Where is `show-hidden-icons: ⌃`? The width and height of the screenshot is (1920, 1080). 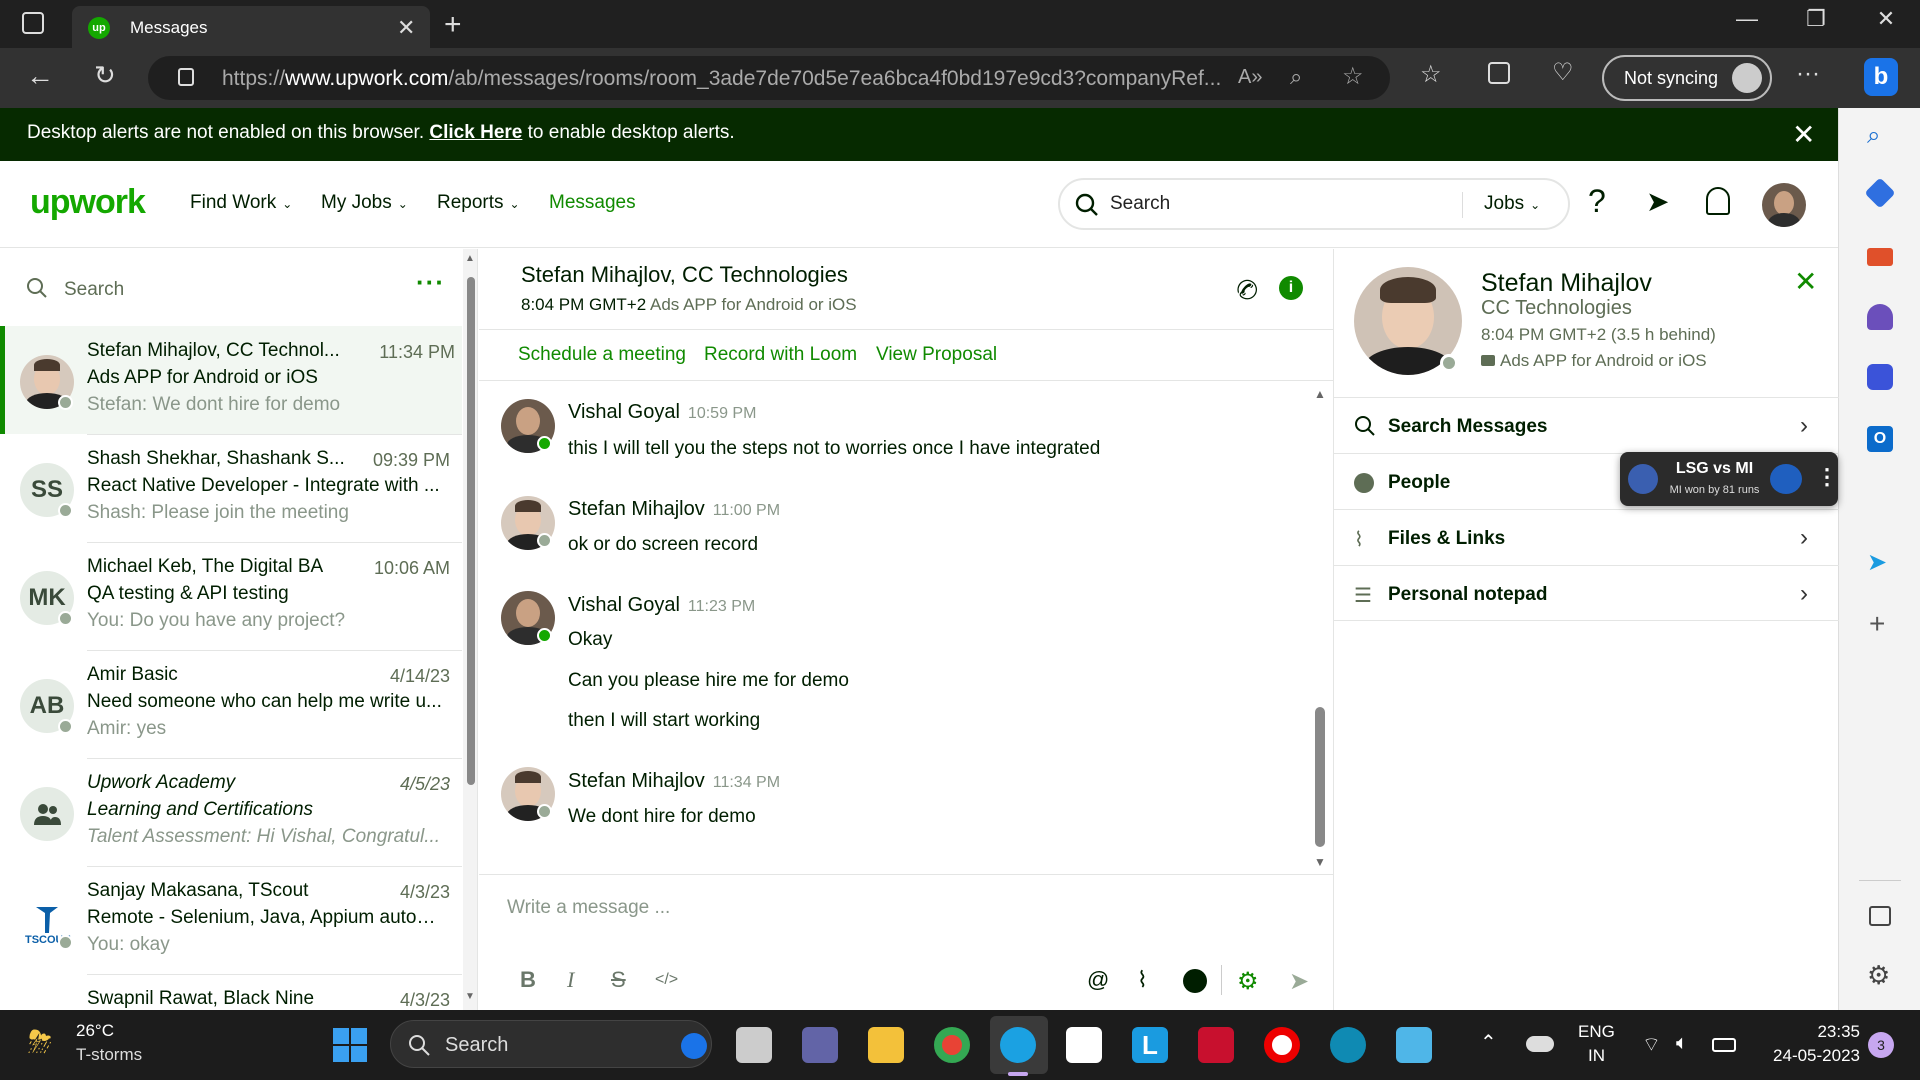 show-hidden-icons: ⌃ is located at coordinates (1488, 1042).